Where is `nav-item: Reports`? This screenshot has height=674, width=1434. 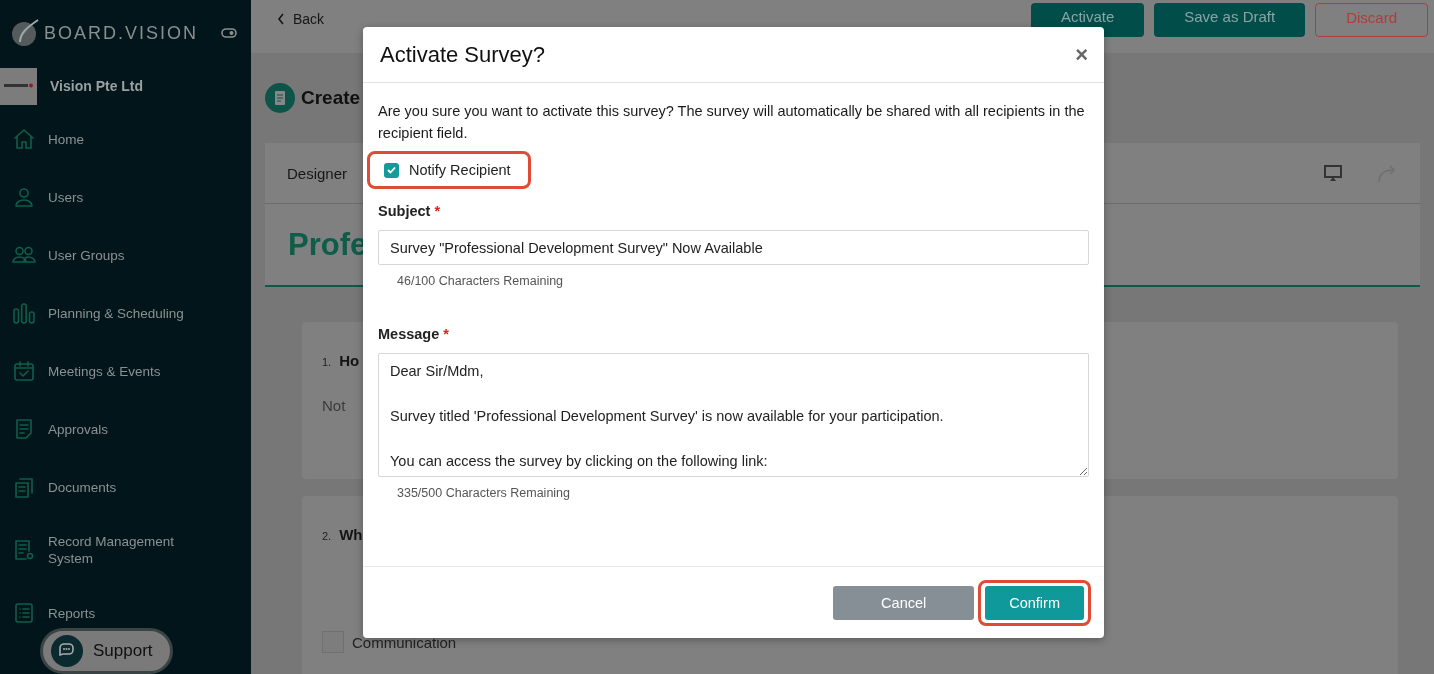
nav-item: Reports is located at coordinates (125, 613).